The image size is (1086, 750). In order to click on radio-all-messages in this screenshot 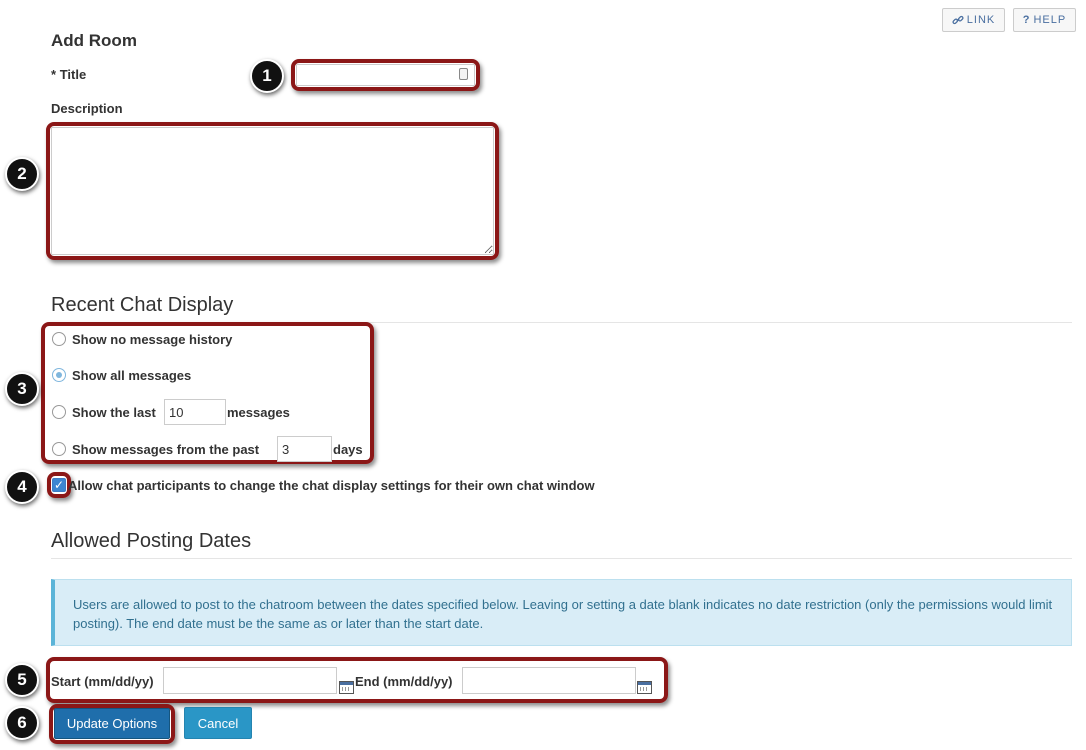, I will do `click(59, 375)`.